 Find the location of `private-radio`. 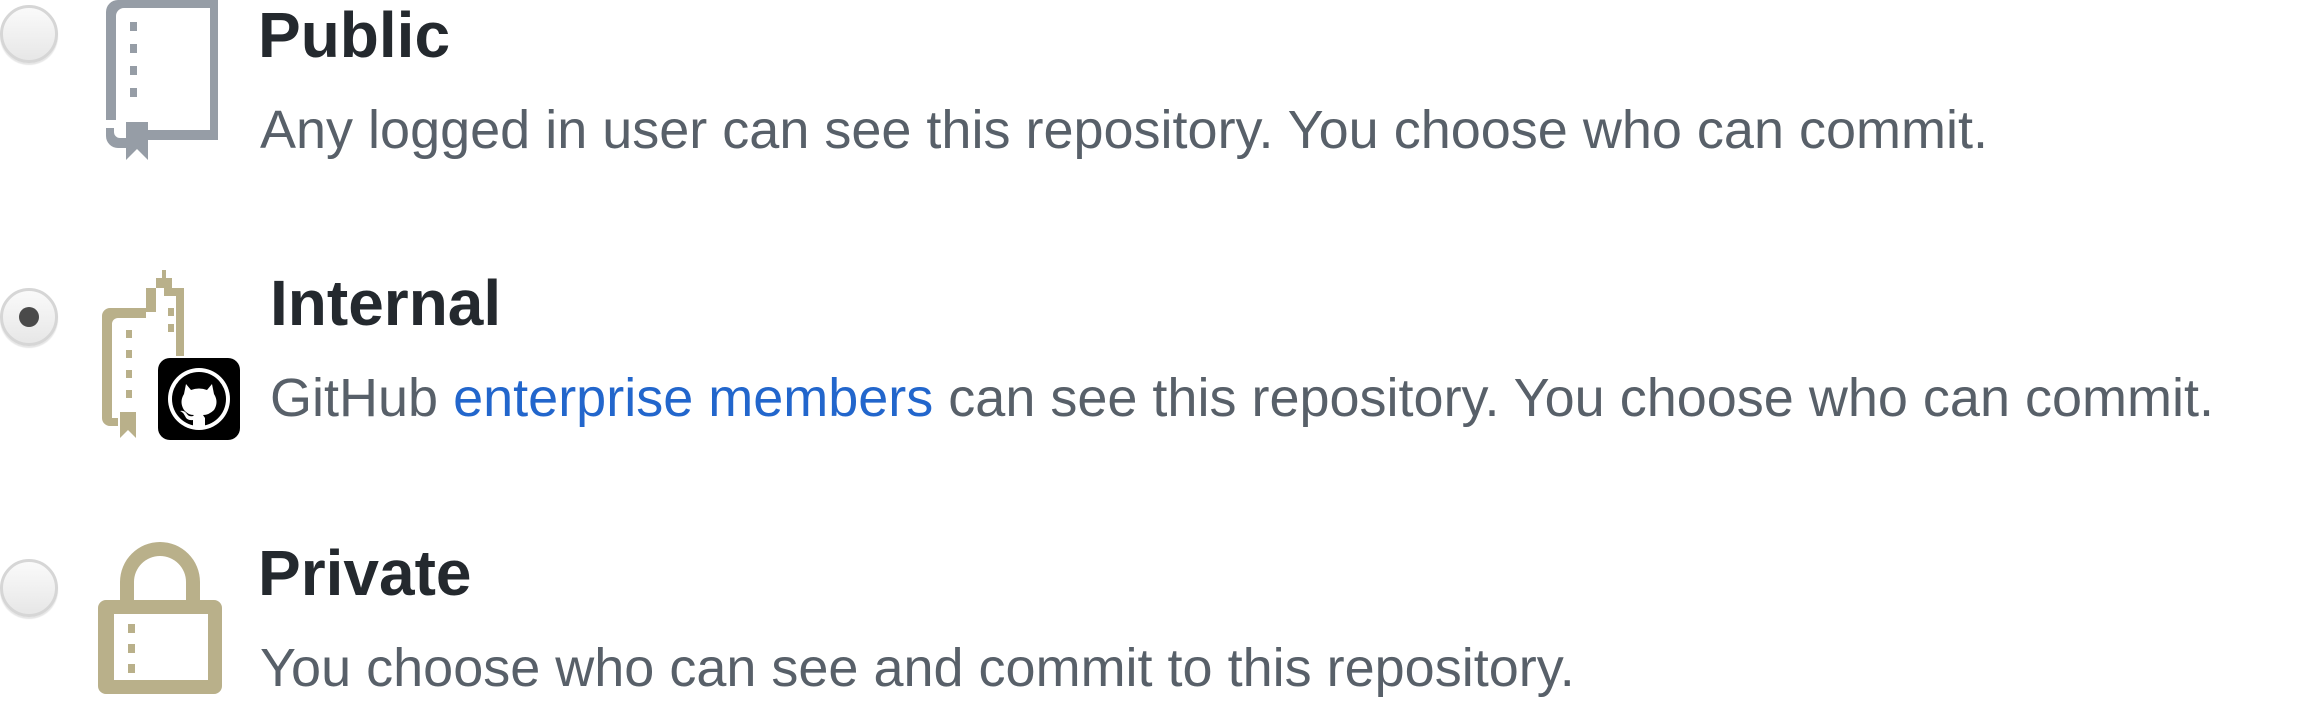

private-radio is located at coordinates (29, 588).